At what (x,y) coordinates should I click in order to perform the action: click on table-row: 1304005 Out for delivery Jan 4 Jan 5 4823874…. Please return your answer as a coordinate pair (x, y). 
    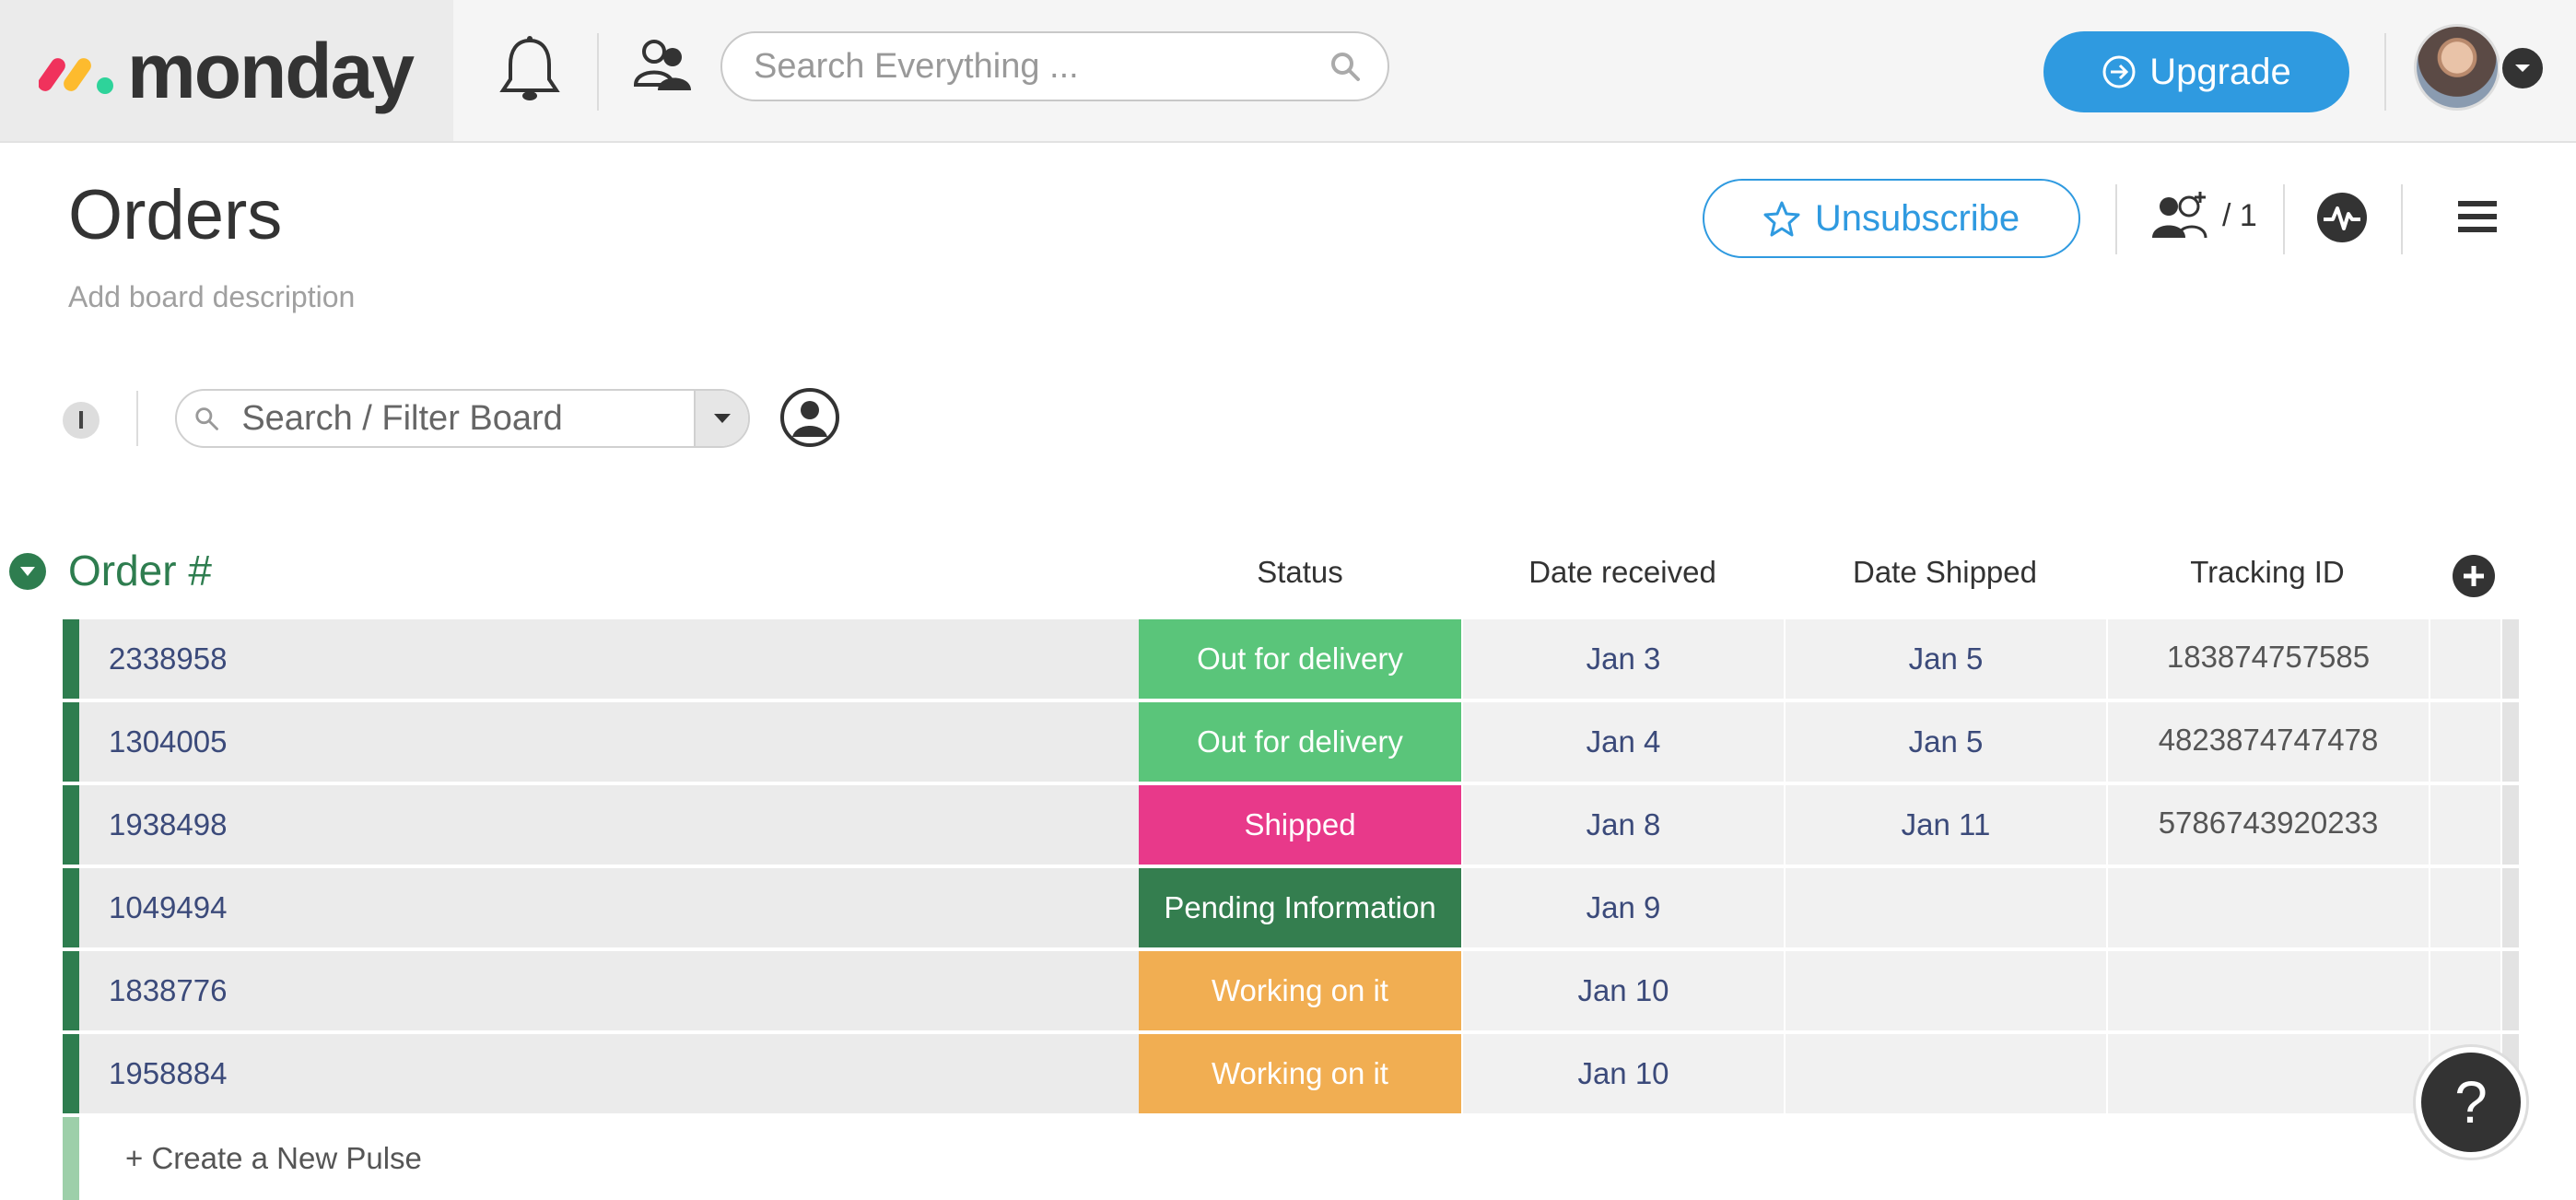
    Looking at the image, I should click on (1291, 742).